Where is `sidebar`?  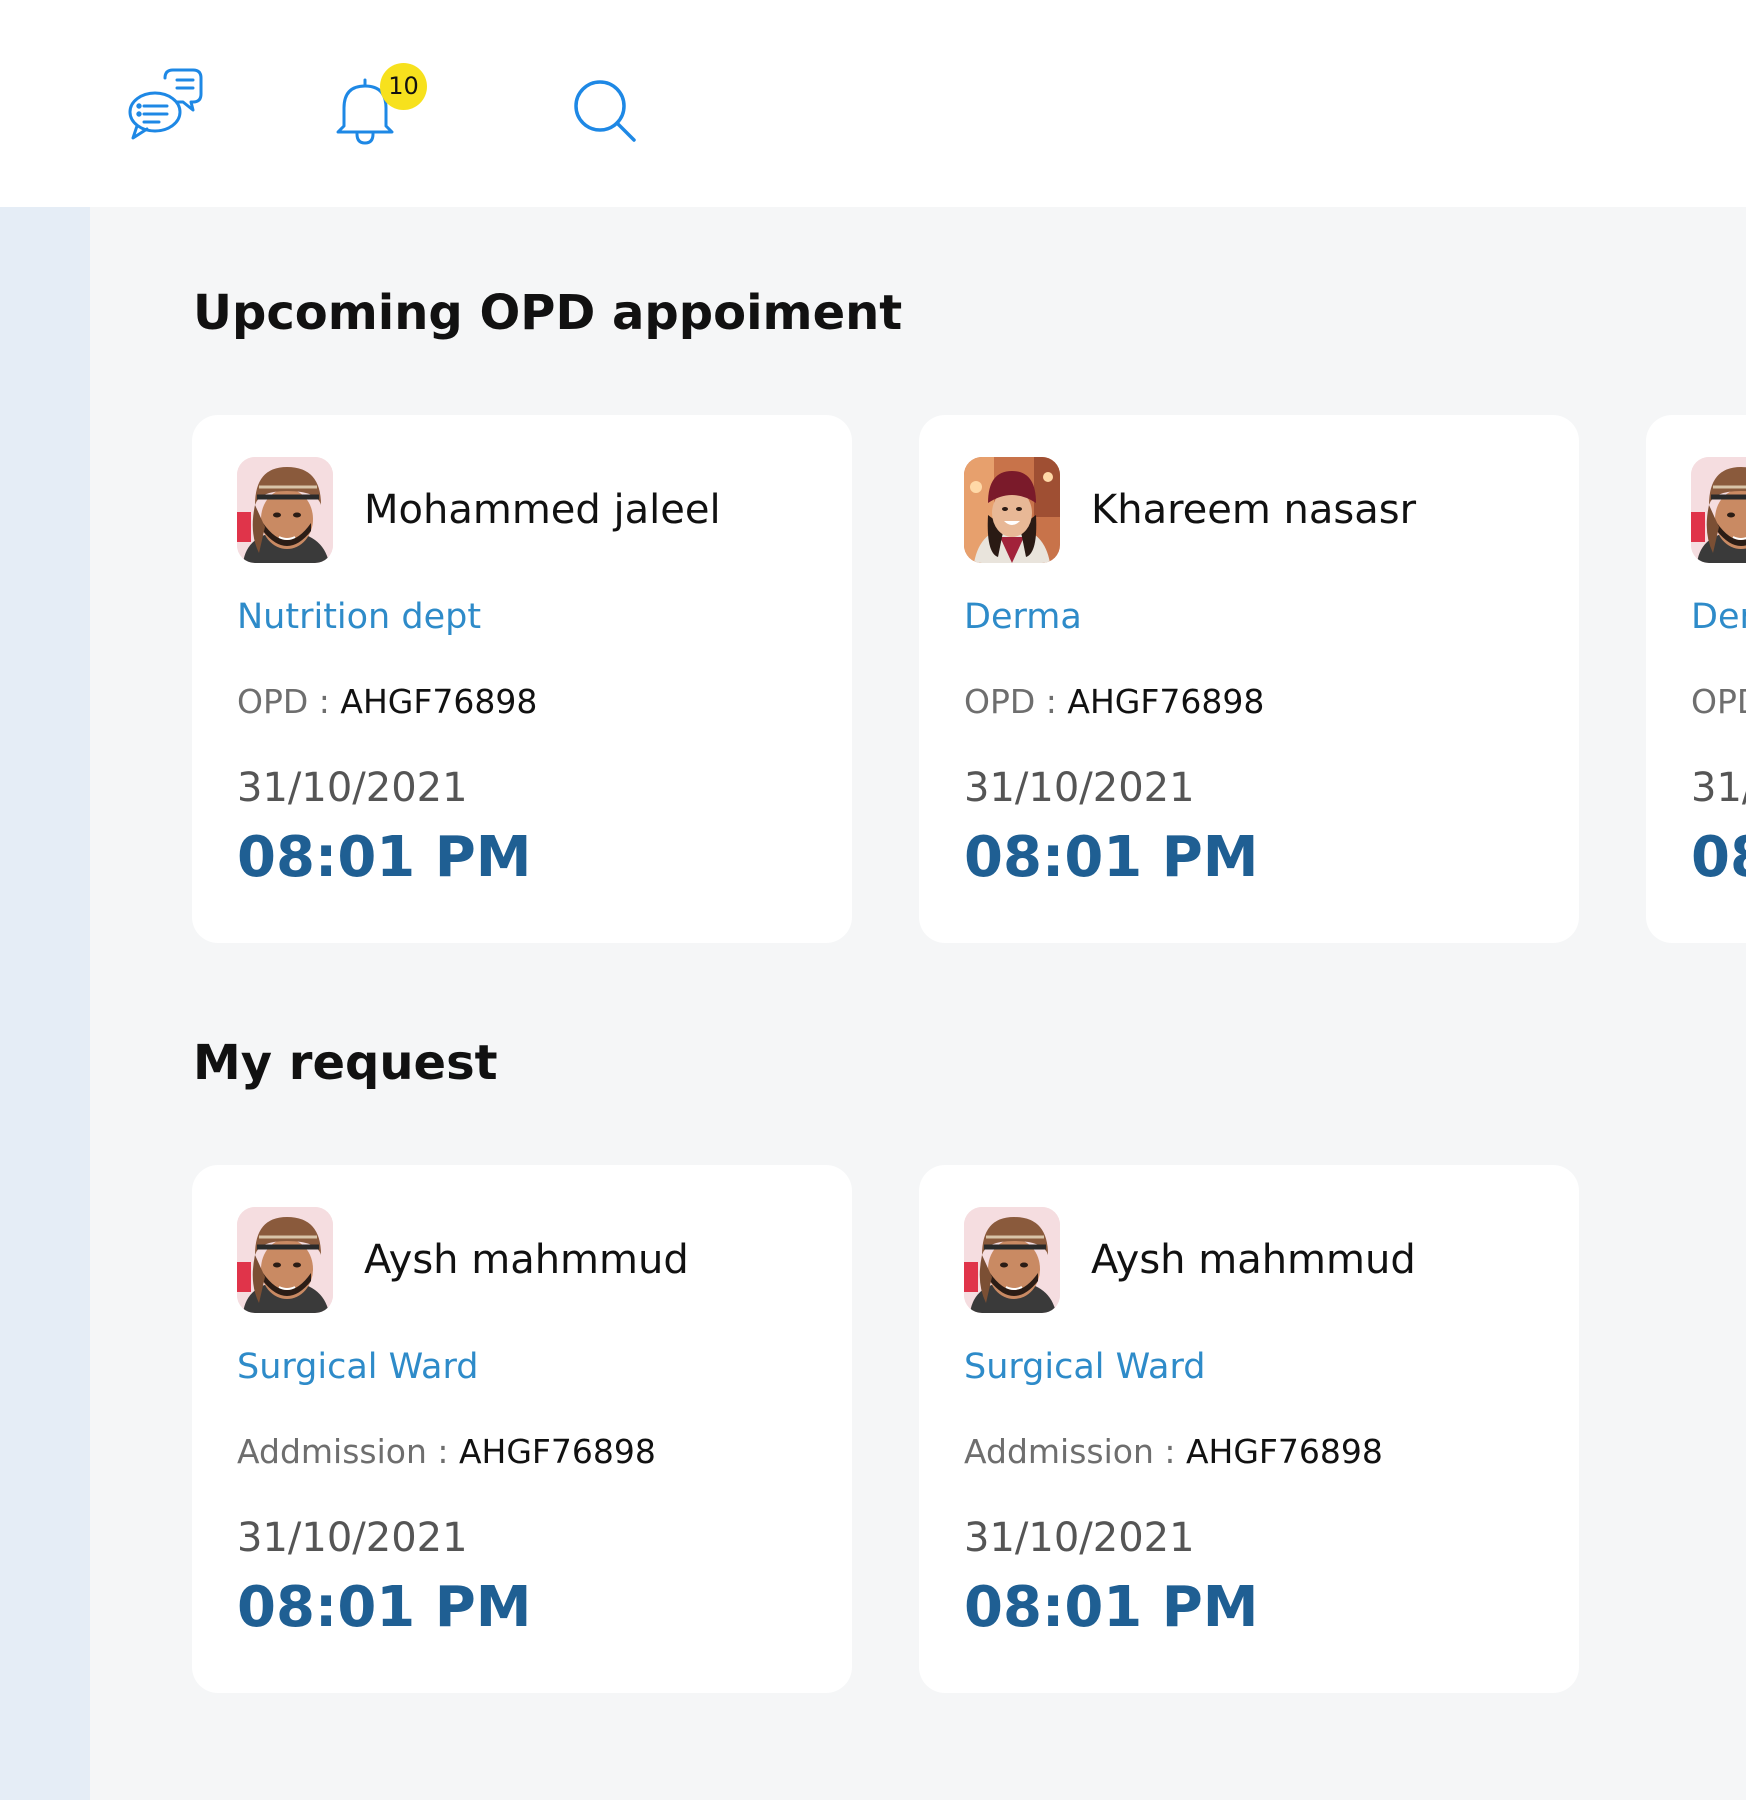
sidebar is located at coordinates (45, 1003).